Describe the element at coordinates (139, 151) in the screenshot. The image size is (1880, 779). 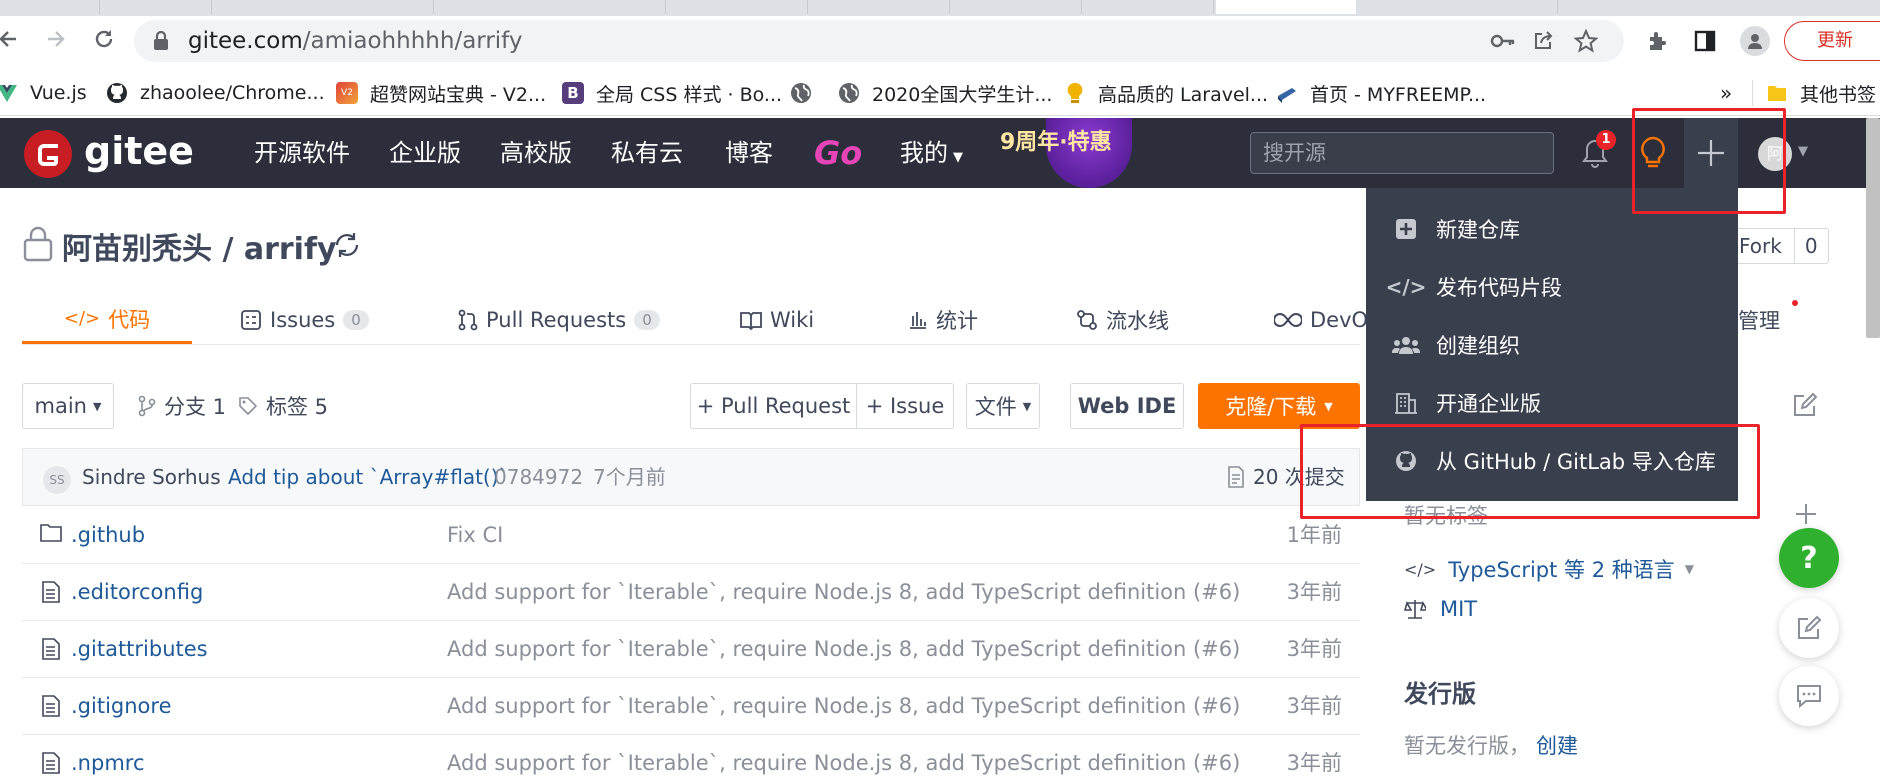
I see `gitee-logo-text: gitee` at that location.